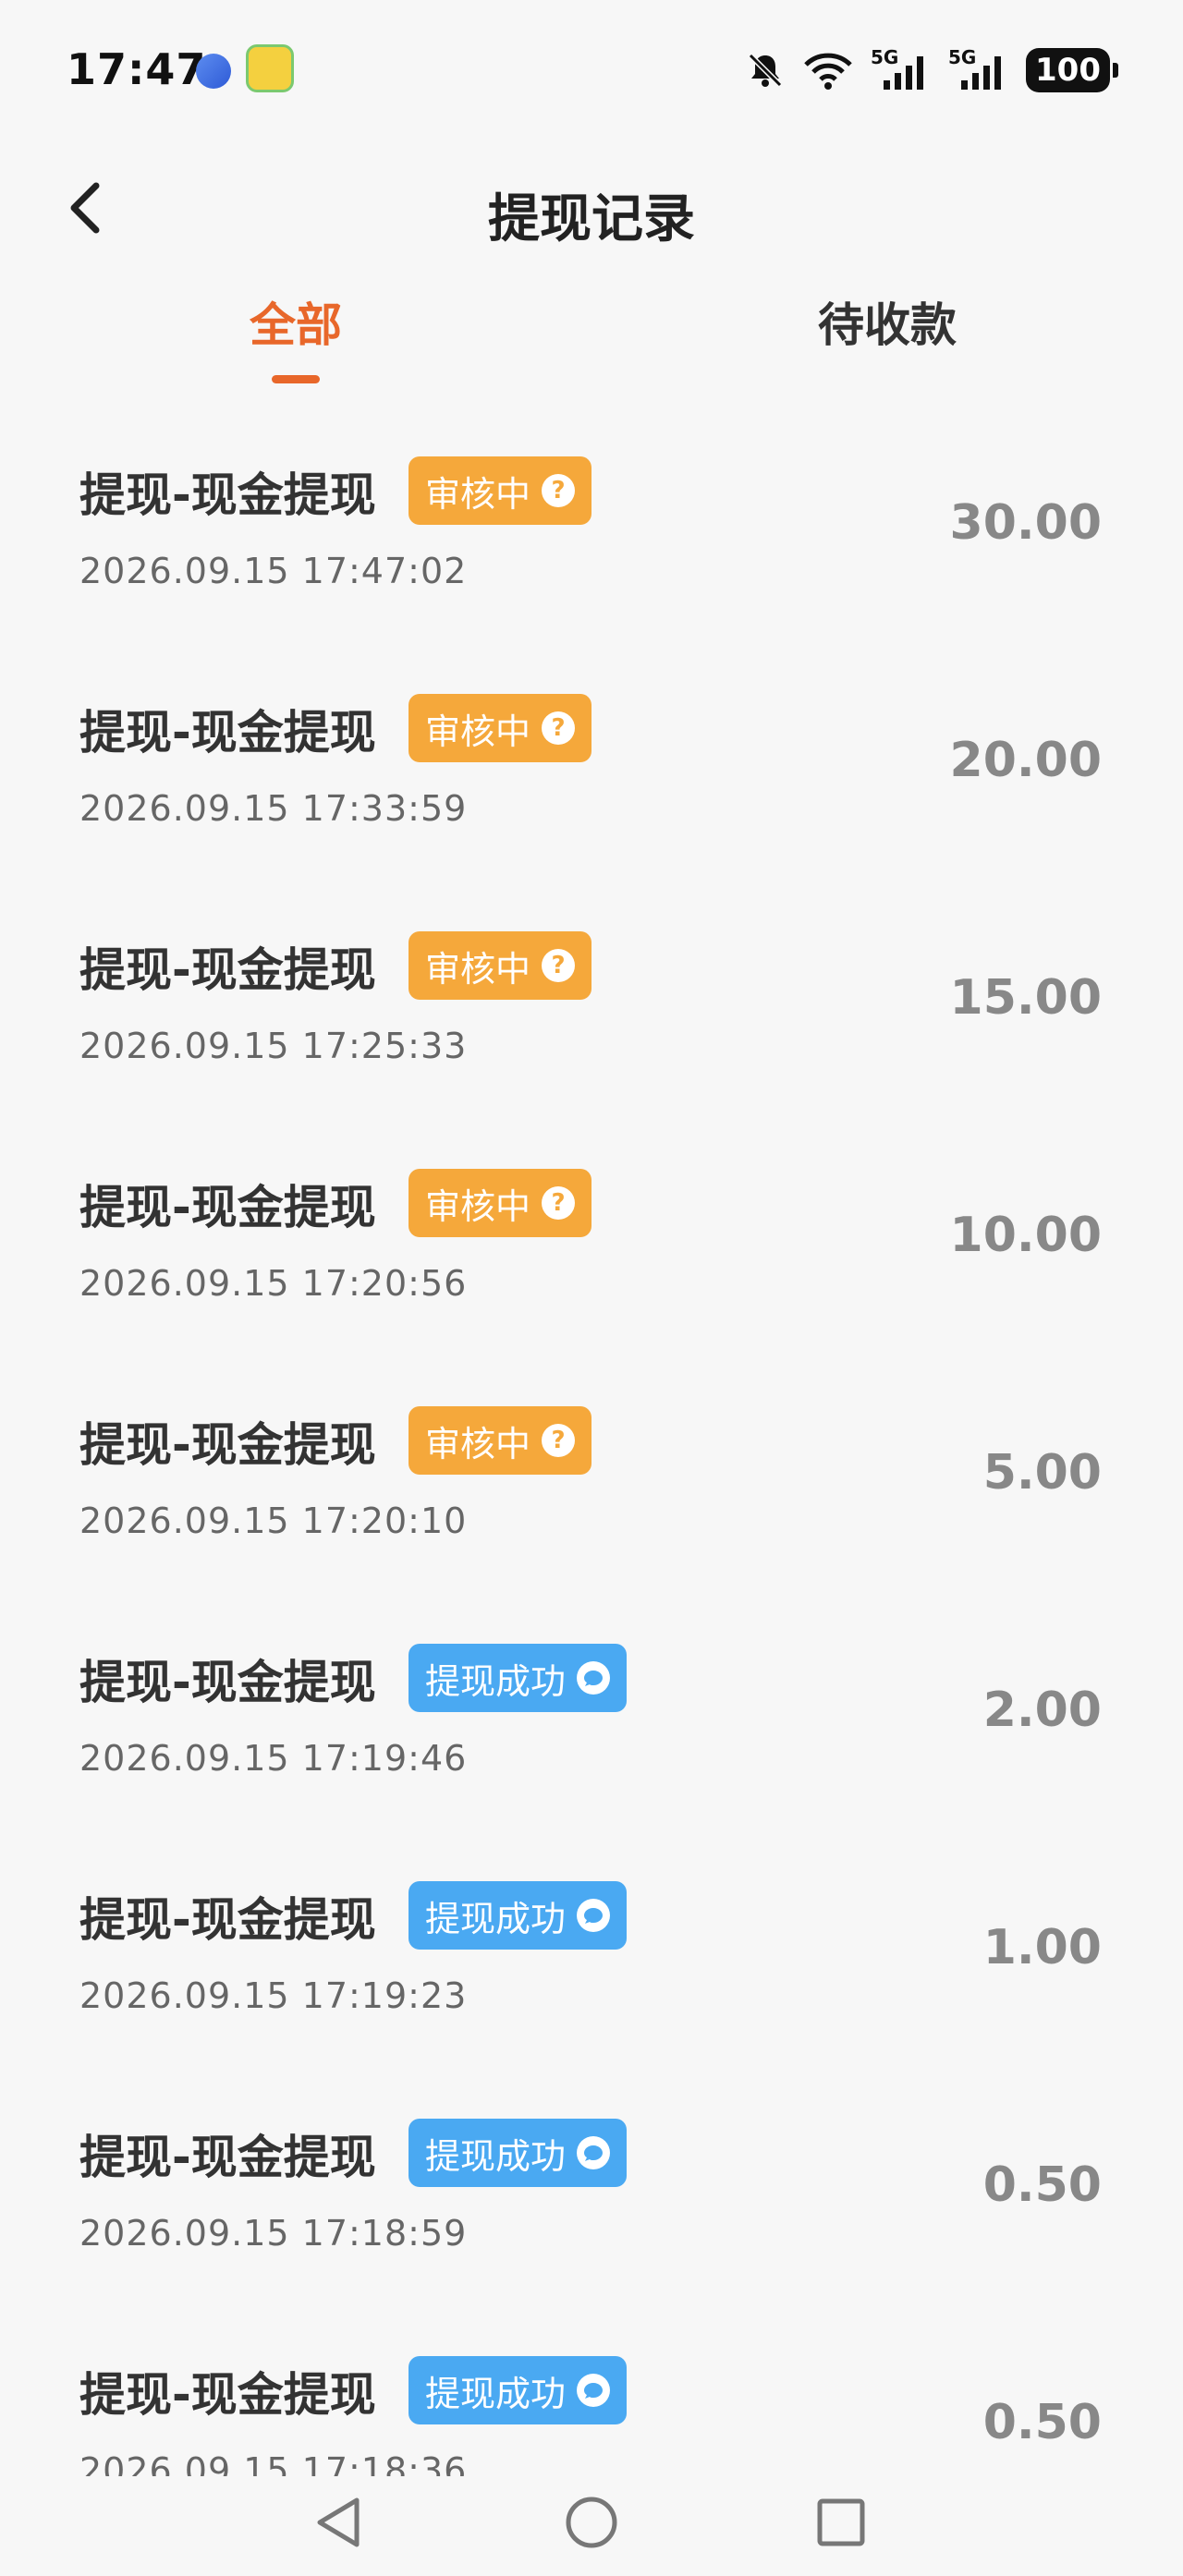  Describe the element at coordinates (1068, 70) in the screenshot. I see `battery-level: 100` at that location.